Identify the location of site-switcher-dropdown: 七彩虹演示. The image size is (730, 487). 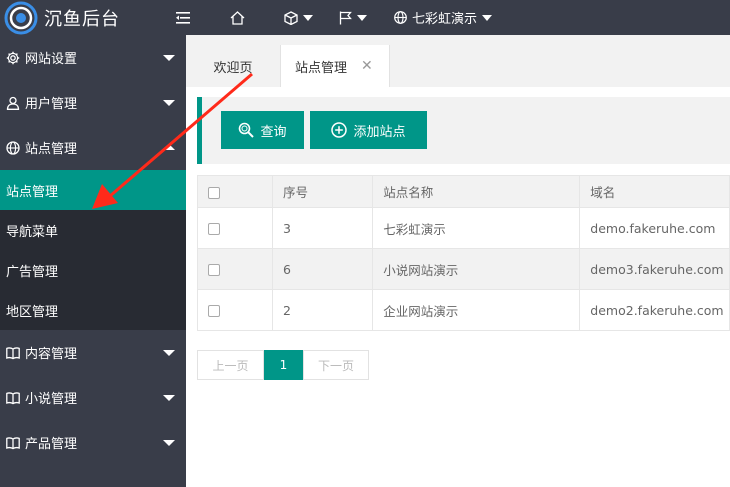
(443, 17).